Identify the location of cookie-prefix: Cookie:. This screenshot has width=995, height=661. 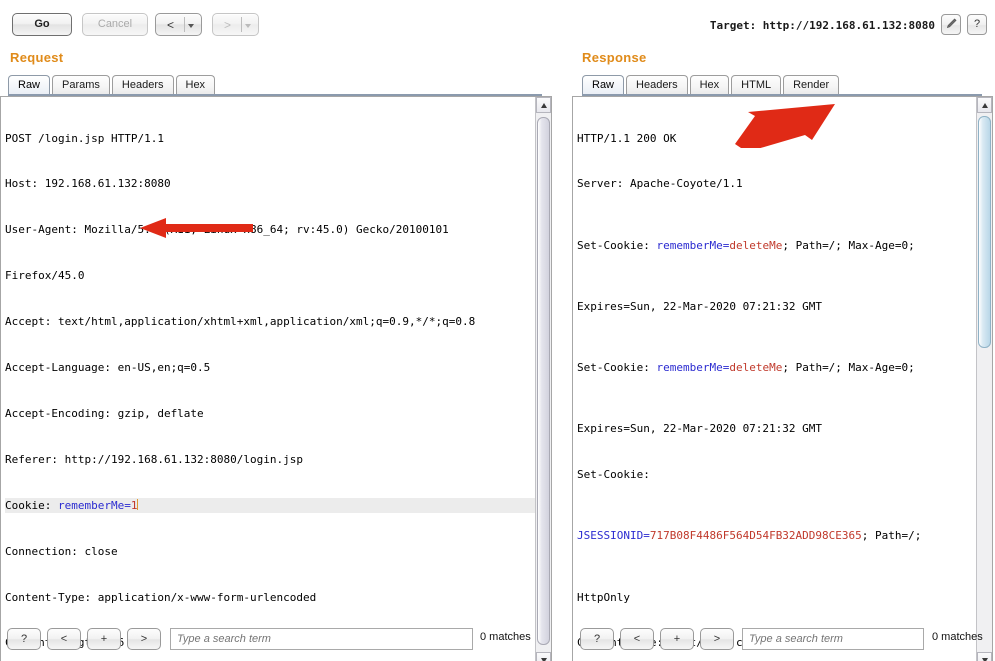
(31, 505).